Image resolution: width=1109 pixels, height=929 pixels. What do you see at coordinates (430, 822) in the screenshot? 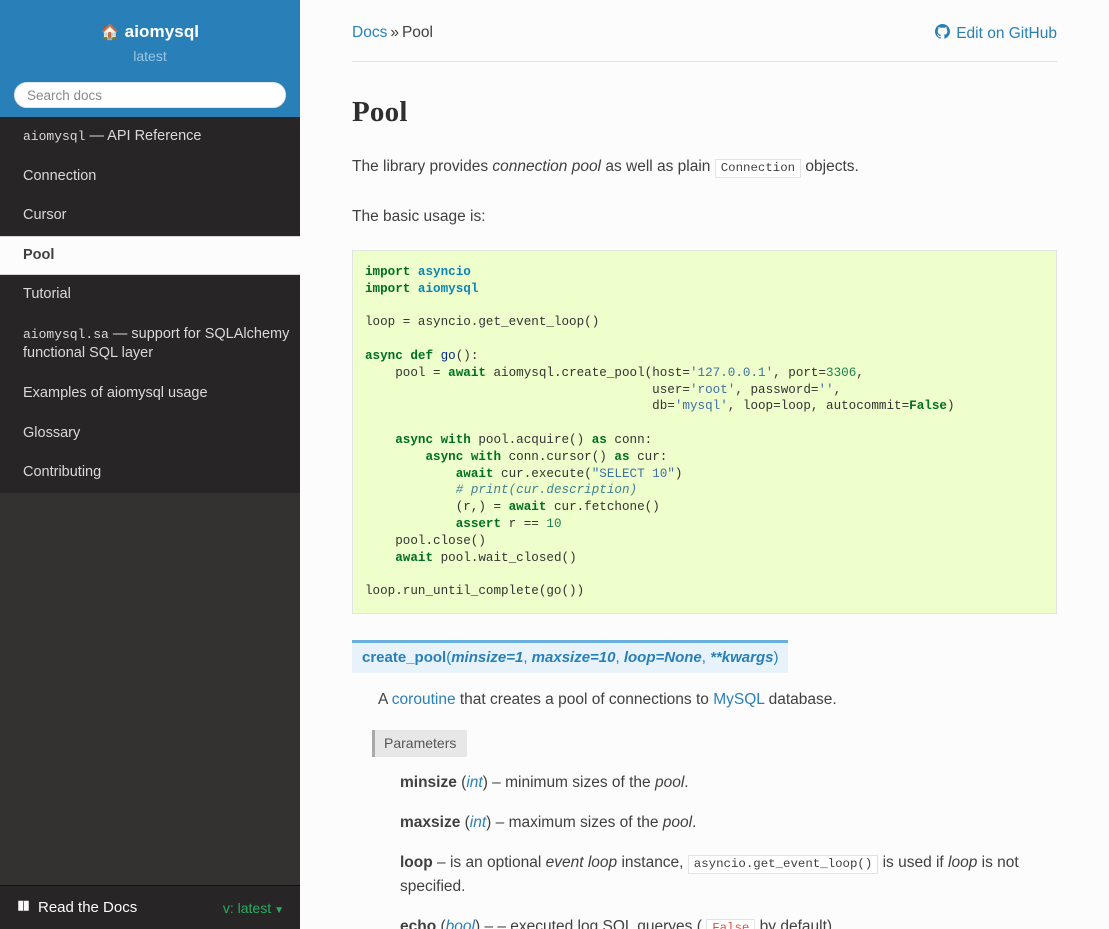
I see `parameter-name: maxsize` at bounding box center [430, 822].